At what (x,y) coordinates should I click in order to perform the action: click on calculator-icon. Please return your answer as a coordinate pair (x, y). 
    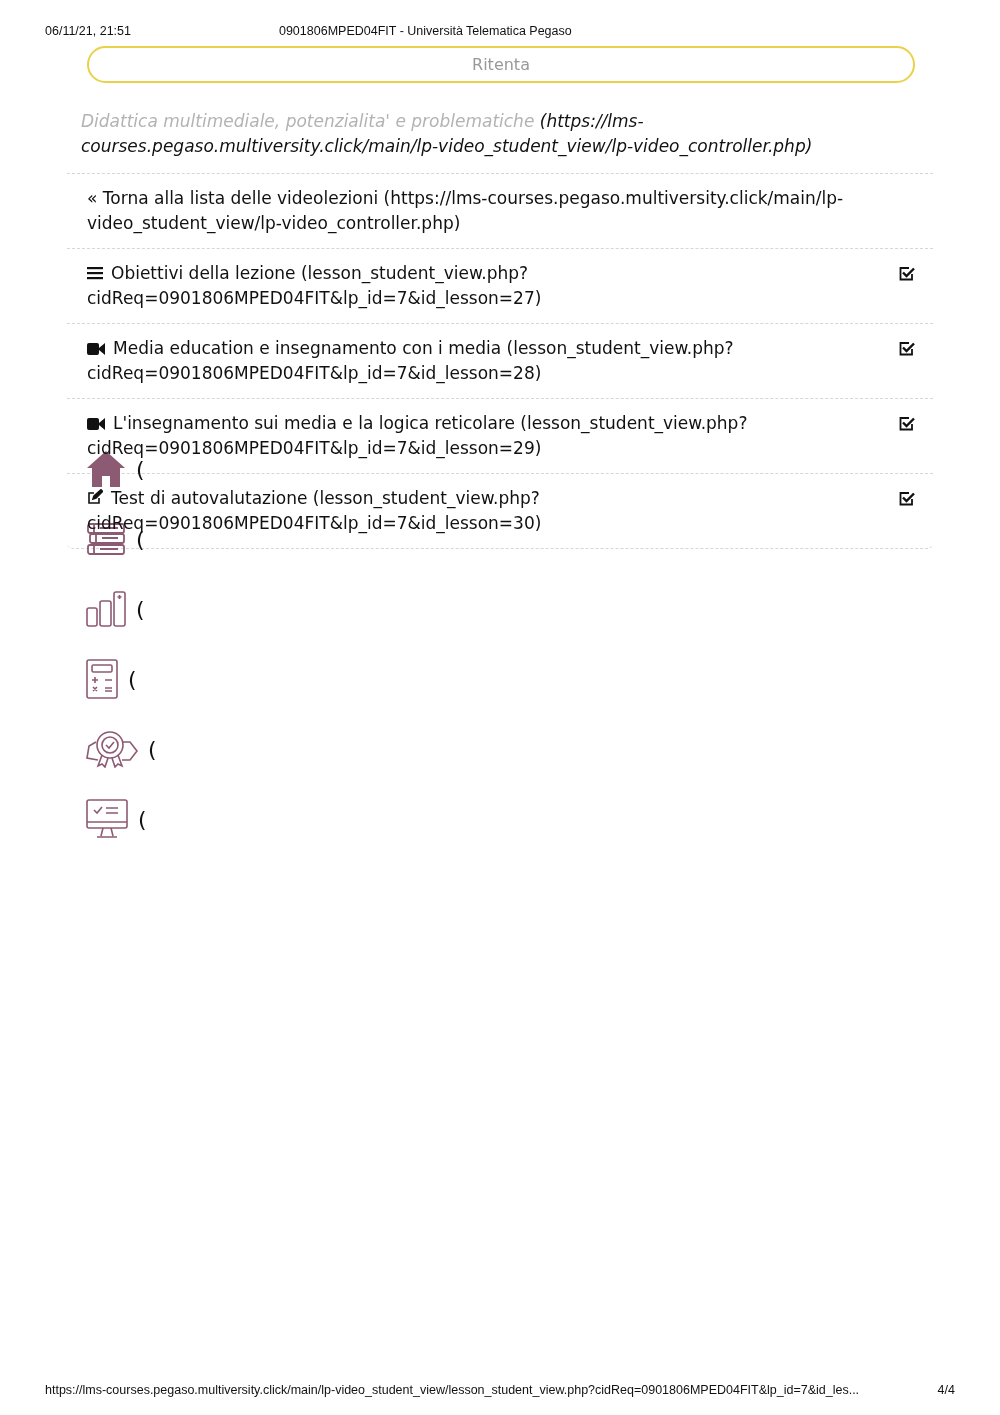
    Looking at the image, I should click on (102, 679).